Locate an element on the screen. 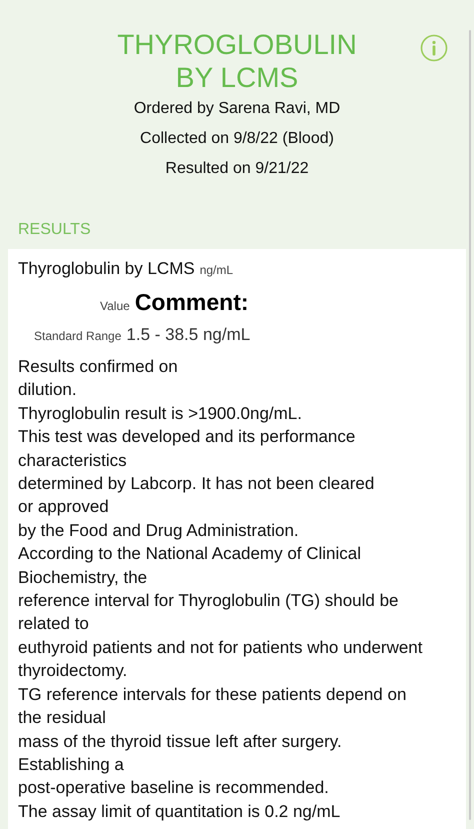 This screenshot has width=474, height=829. value-label: Value is located at coordinates (115, 306).